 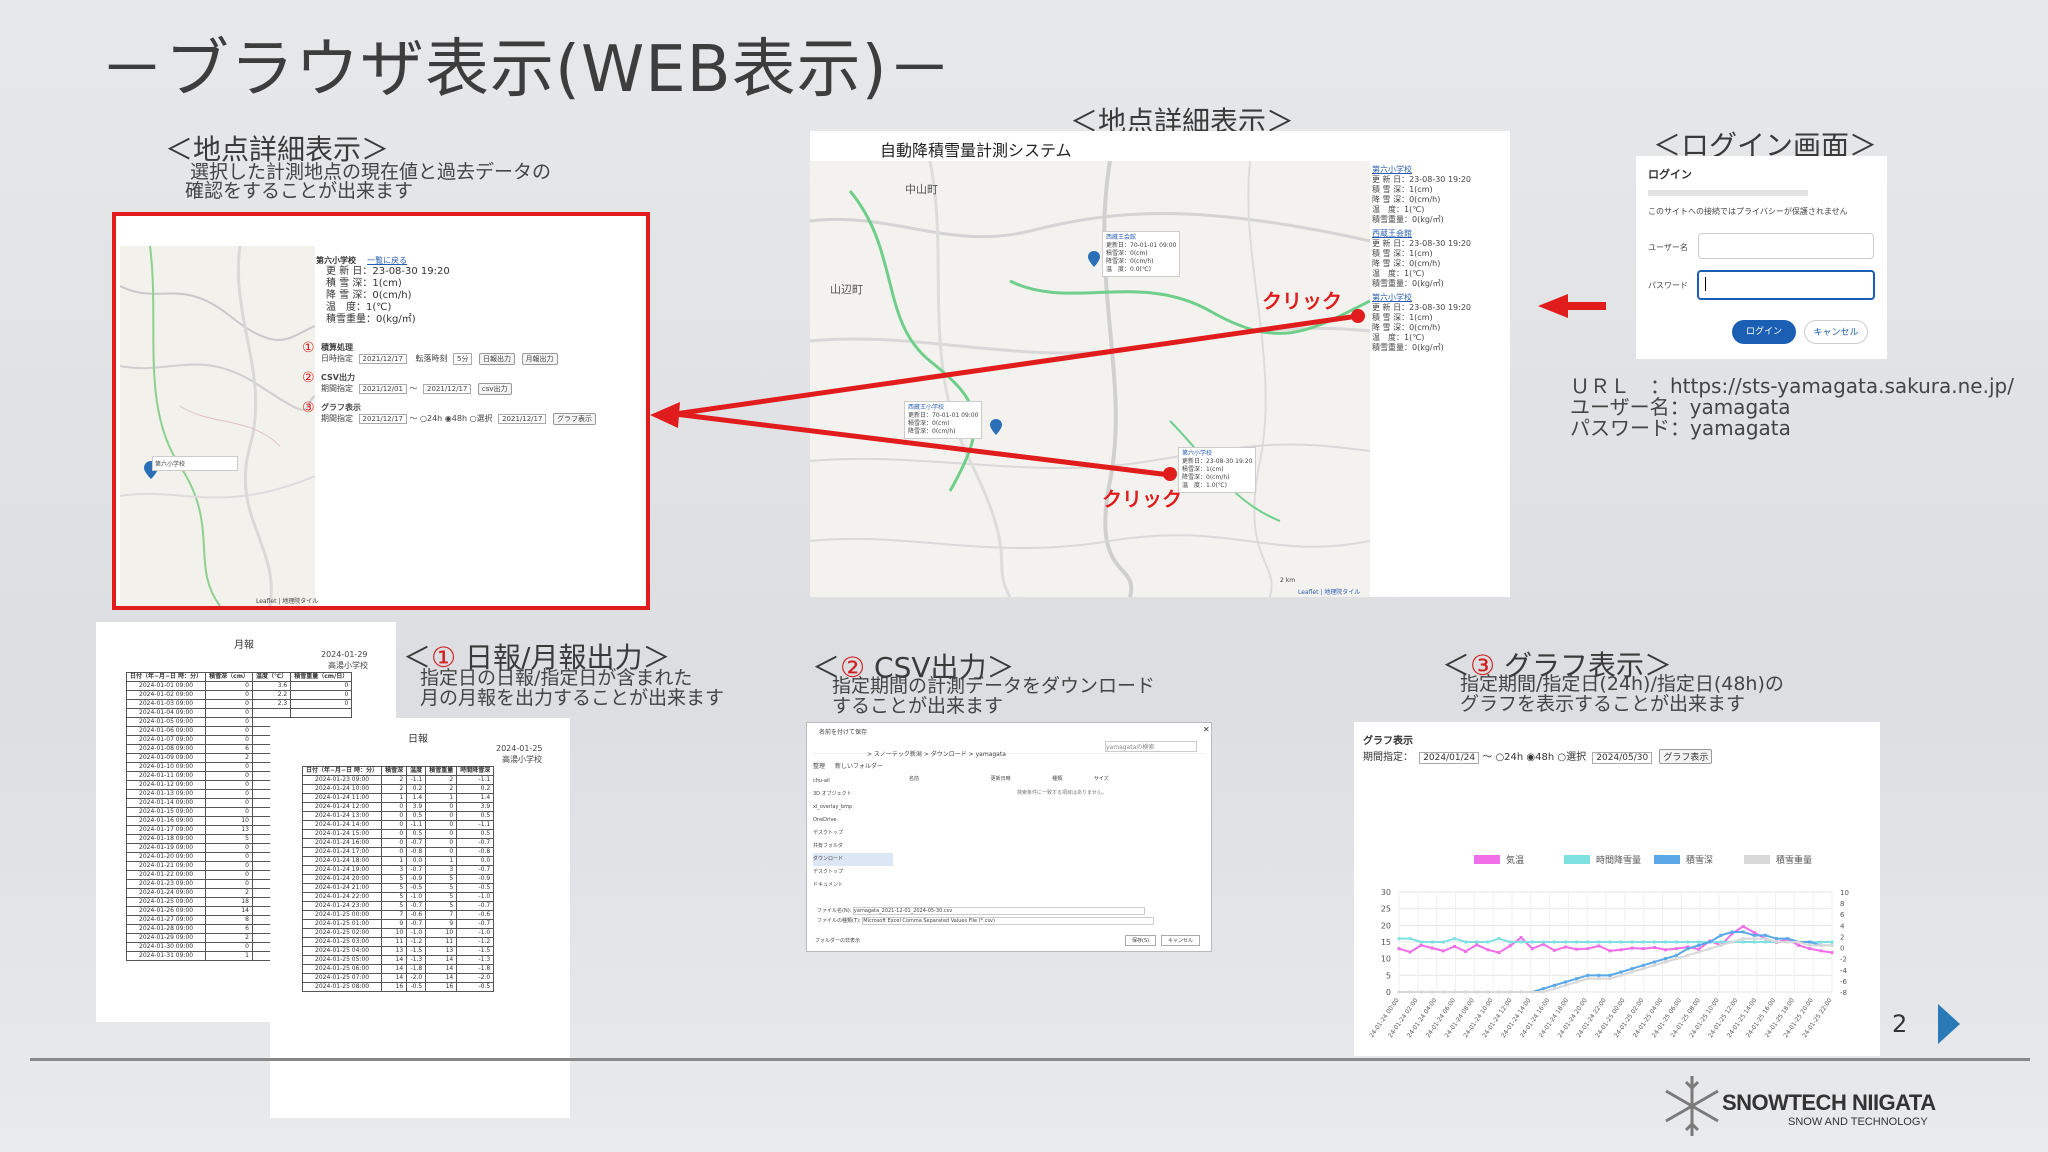 I want to click on s3-opt-24h: 24h, so click(x=434, y=418).